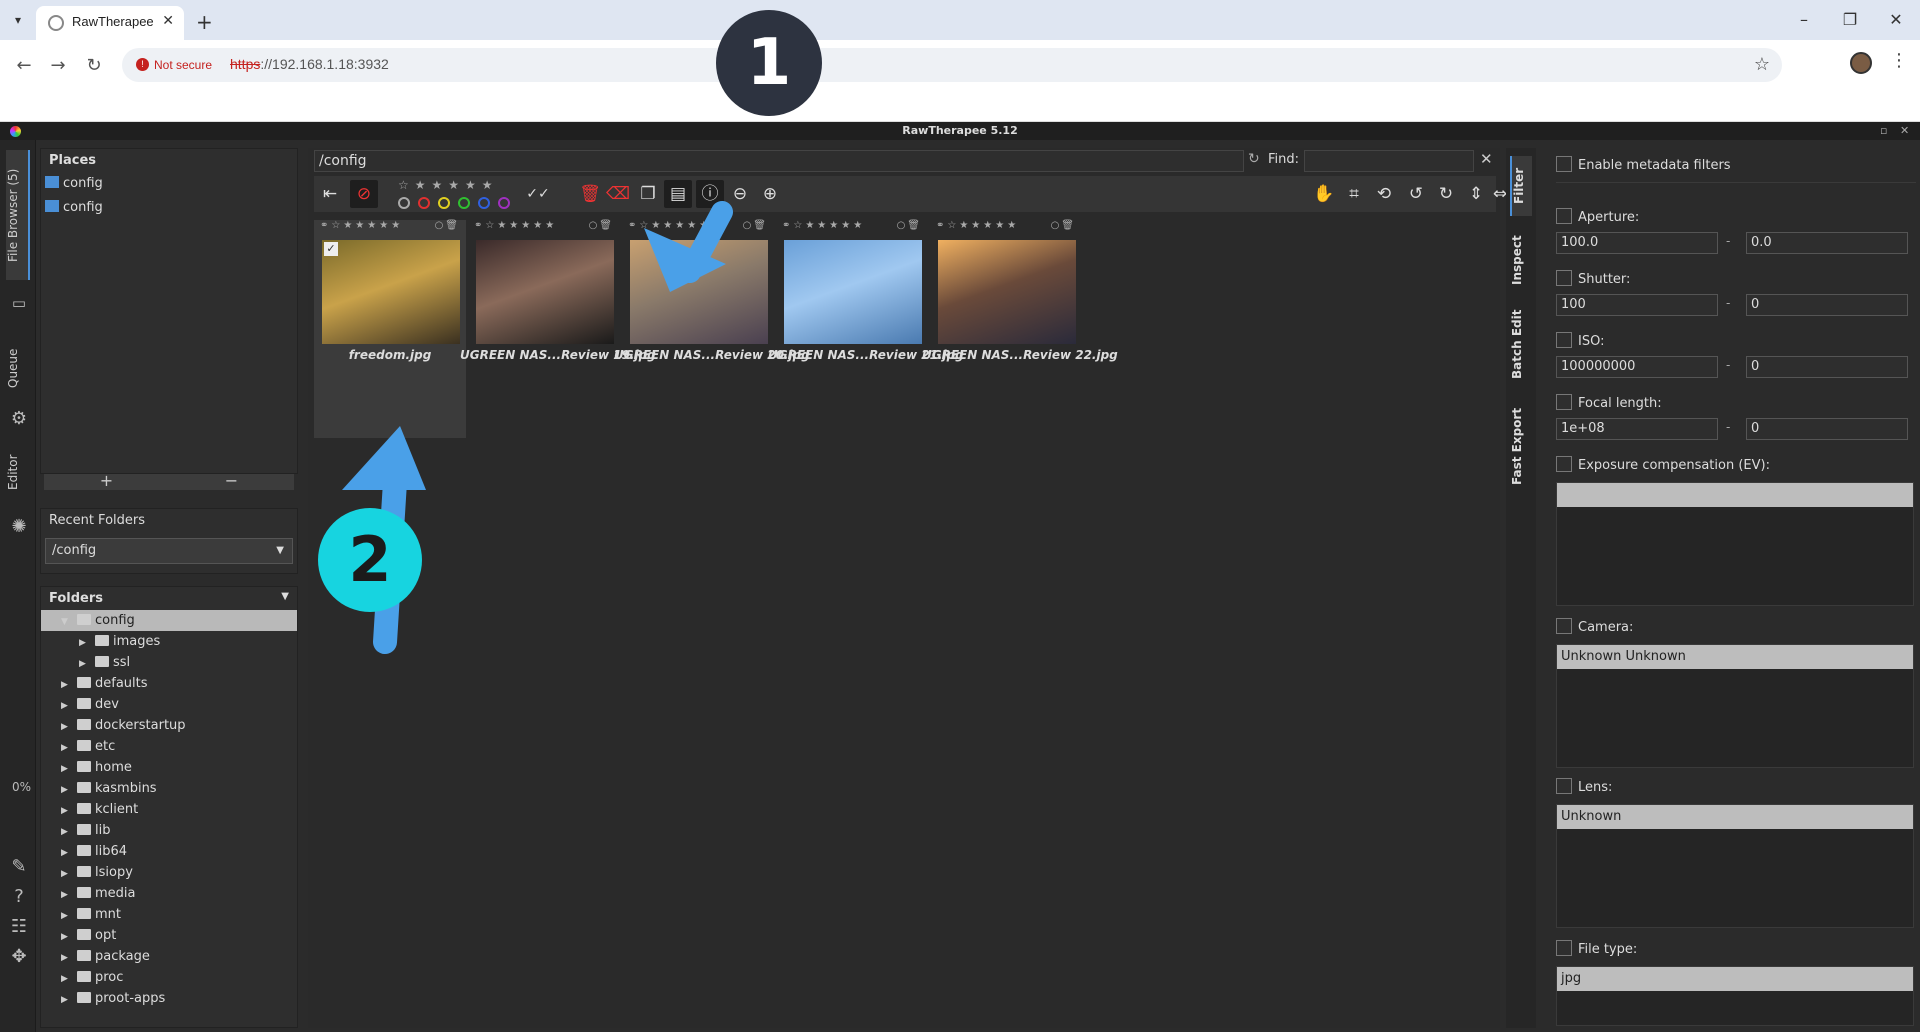  Describe the element at coordinates (1883, 131) in the screenshot. I see `app-maximize-icon: ▫` at that location.